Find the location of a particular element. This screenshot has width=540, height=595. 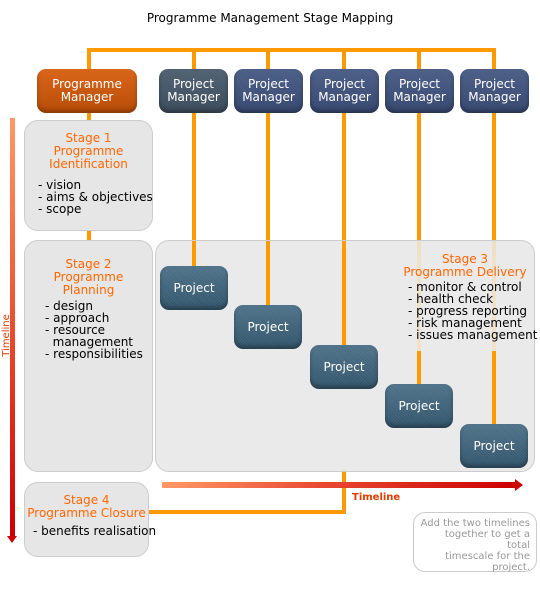

horizontal-timeline-label: Timeline is located at coordinates (376, 497).